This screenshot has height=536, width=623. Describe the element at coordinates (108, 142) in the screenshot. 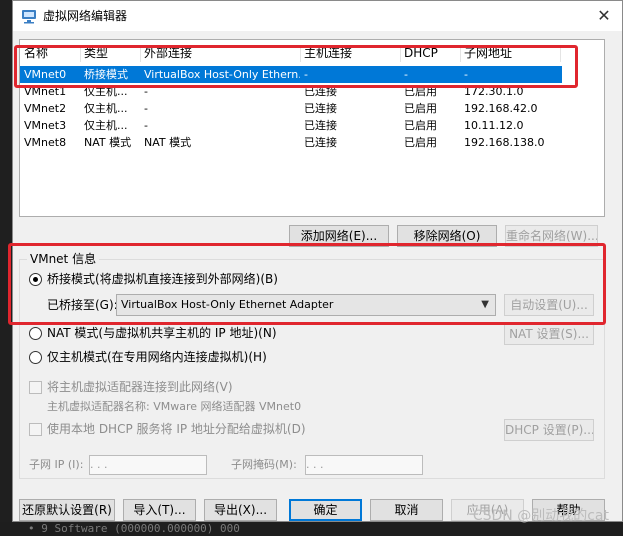

I see `cell-type: NAT 模式` at that location.